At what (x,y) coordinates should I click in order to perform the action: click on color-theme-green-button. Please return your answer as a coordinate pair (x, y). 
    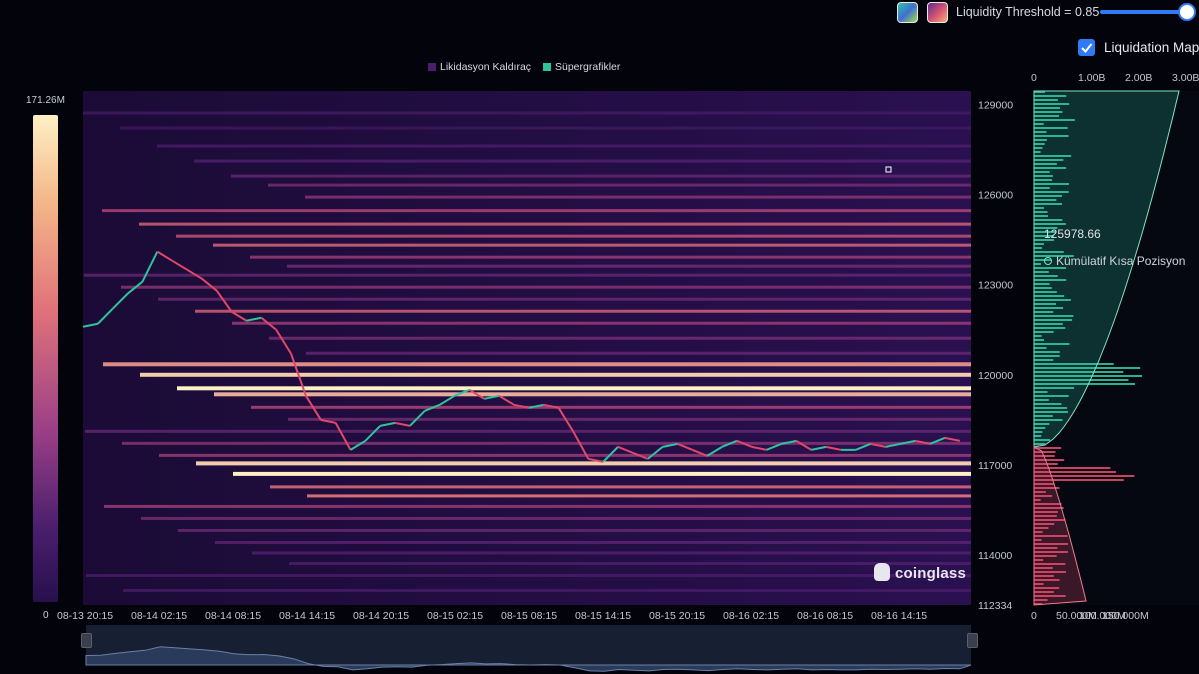
    Looking at the image, I should click on (907, 12).